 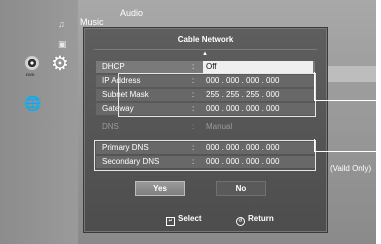 What do you see at coordinates (205, 39) in the screenshot?
I see `dialog-title: Cable Network` at bounding box center [205, 39].